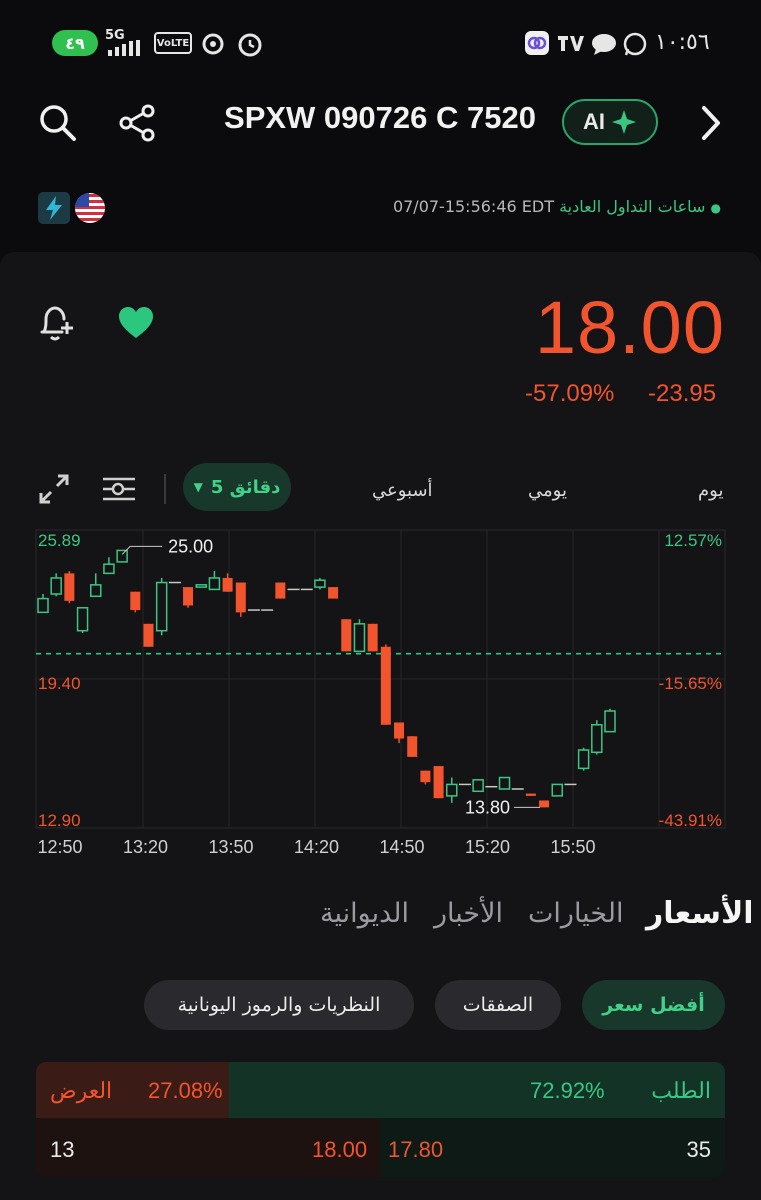 Image resolution: width=761 pixels, height=1200 pixels. I want to click on lightning-badge-icon, so click(54, 208).